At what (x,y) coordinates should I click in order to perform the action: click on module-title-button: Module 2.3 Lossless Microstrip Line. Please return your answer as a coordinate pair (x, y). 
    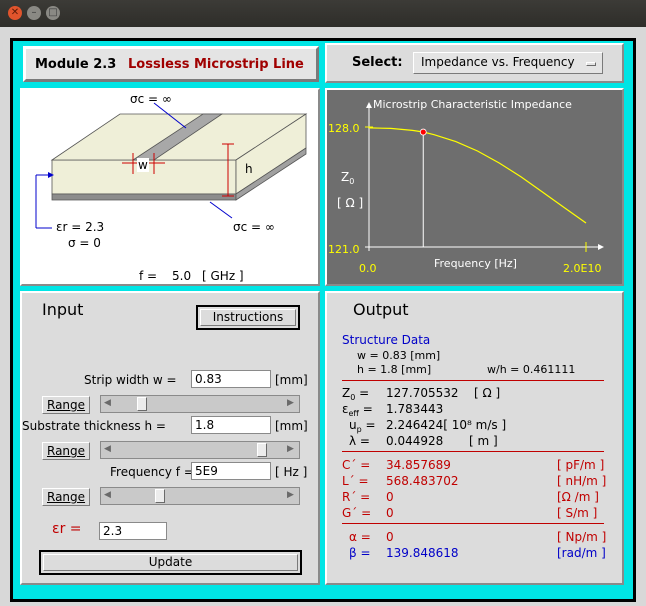
    Looking at the image, I should click on (171, 64).